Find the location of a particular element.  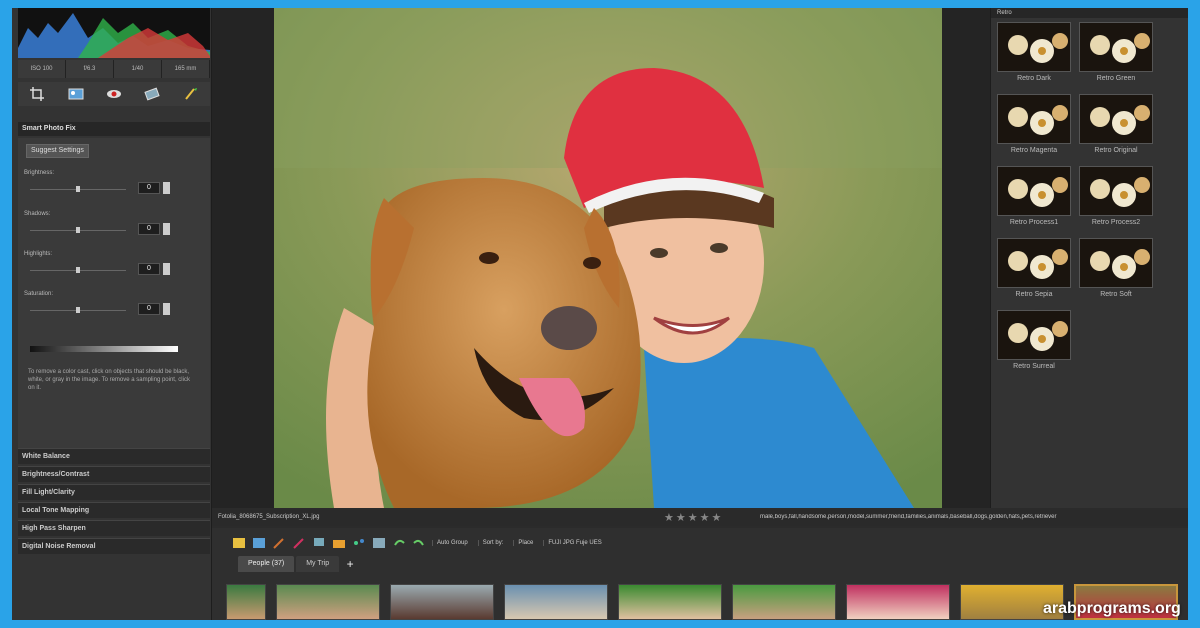

preset-label: Retro Surreal is located at coordinates (1034, 366).